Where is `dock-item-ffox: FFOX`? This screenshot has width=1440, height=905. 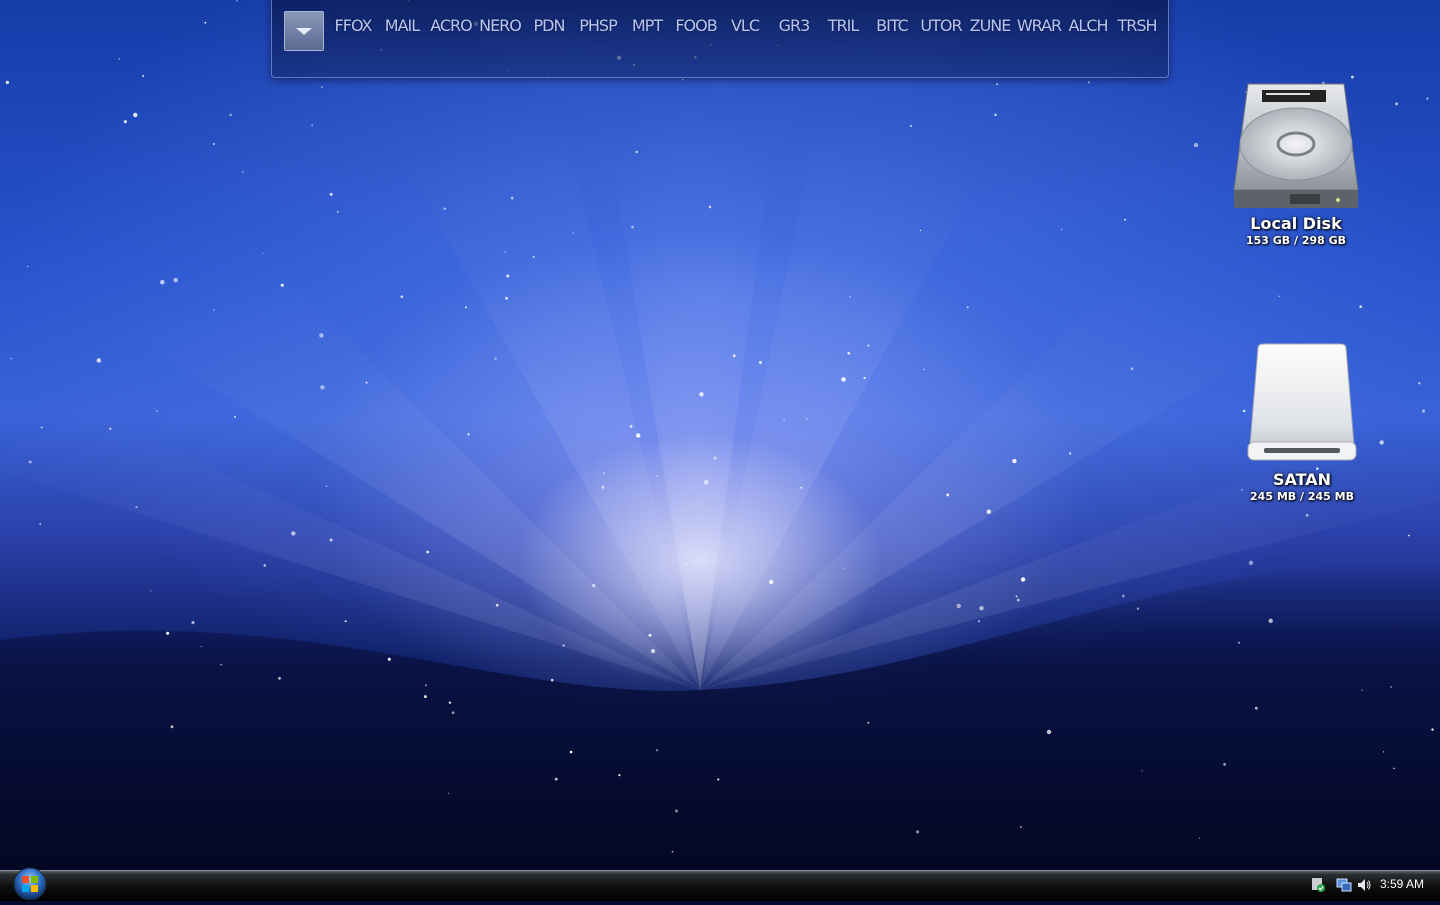
dock-item-ffox: FFOX is located at coordinates (353, 25).